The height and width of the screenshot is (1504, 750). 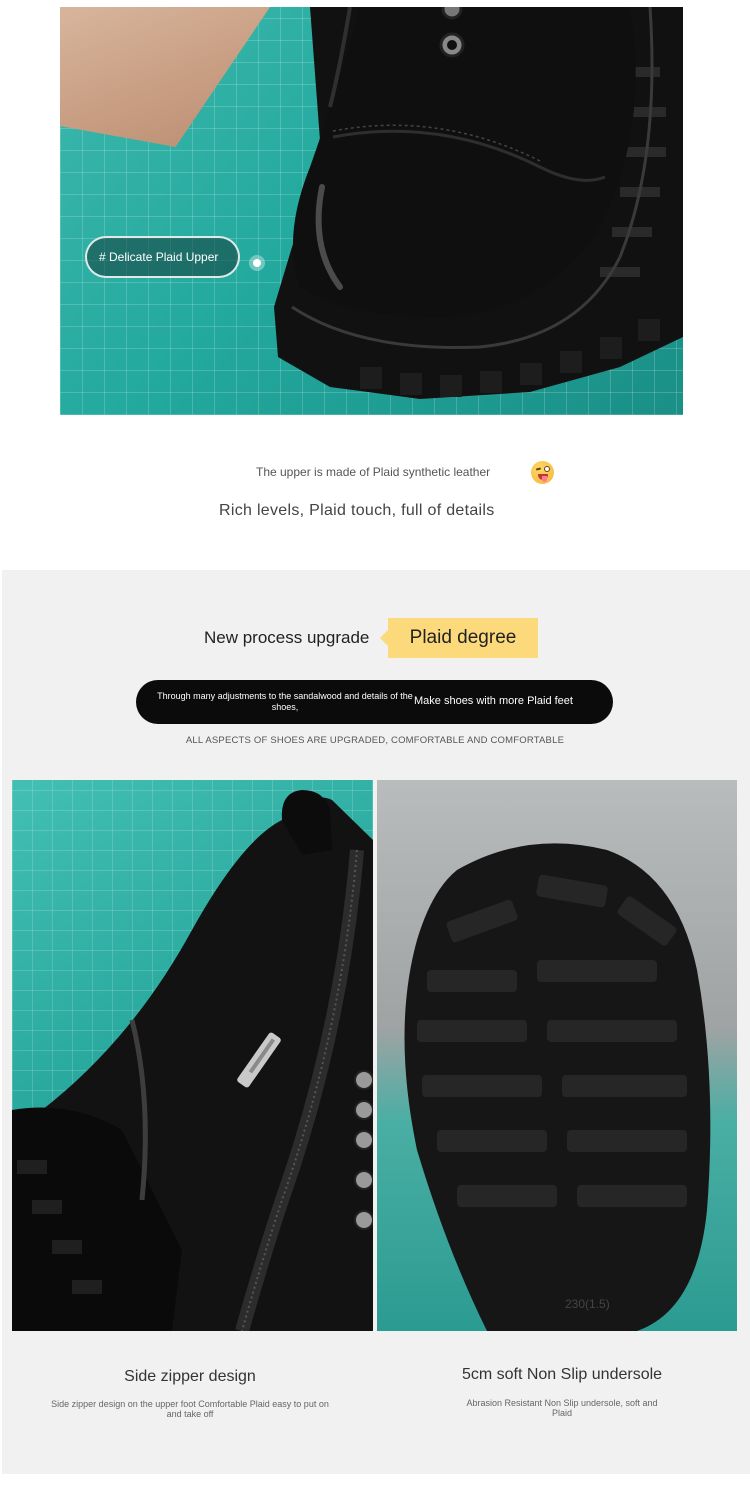 I want to click on feature-tag-pill: # Delicate Plaid Upper, so click(x=163, y=257).